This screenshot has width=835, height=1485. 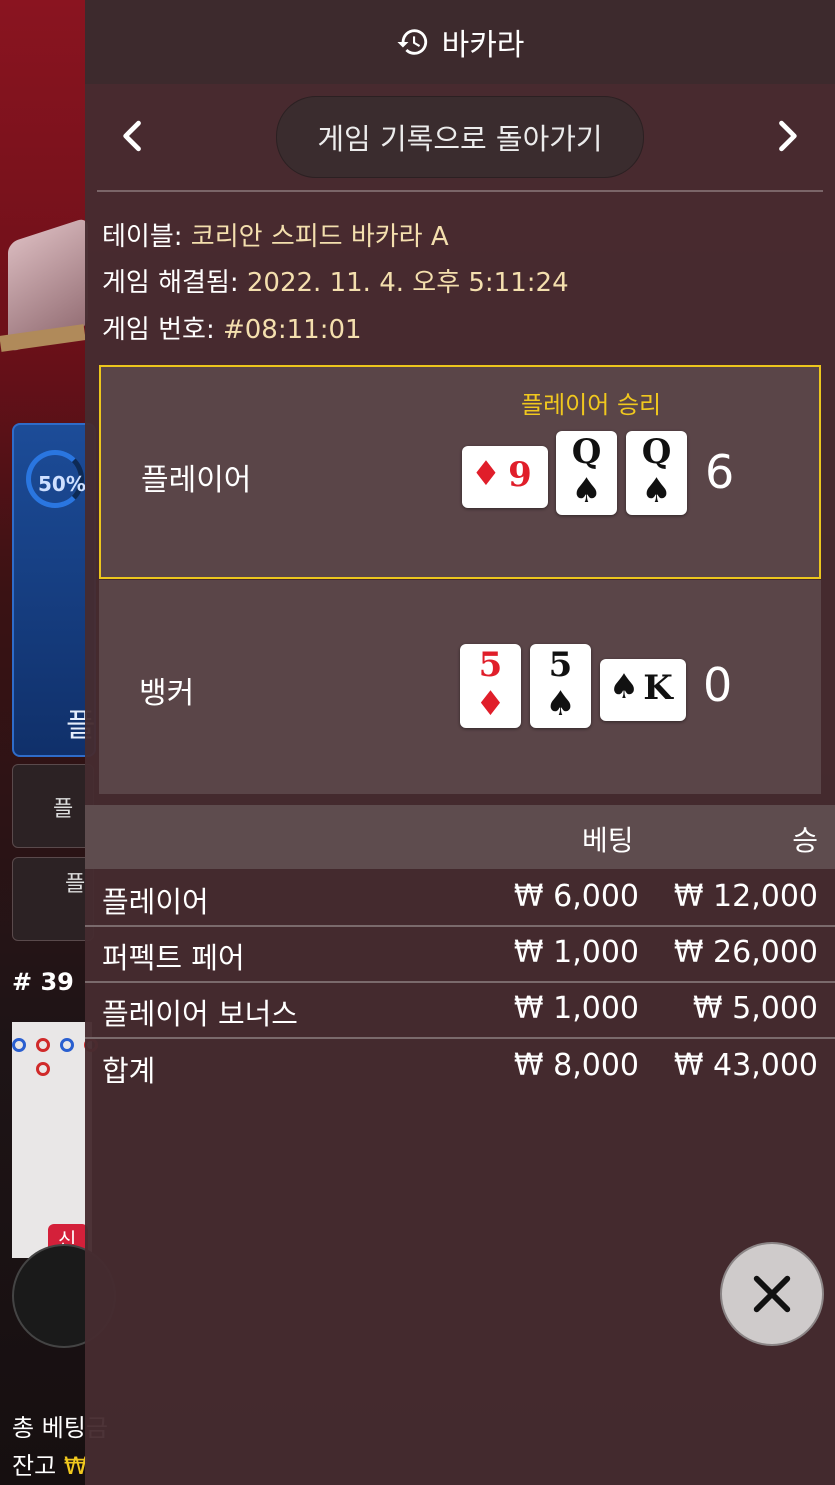 What do you see at coordinates (460, 1068) in the screenshot?
I see `total-row: 합계 ₩ 8,000 ₩ 43,000` at bounding box center [460, 1068].